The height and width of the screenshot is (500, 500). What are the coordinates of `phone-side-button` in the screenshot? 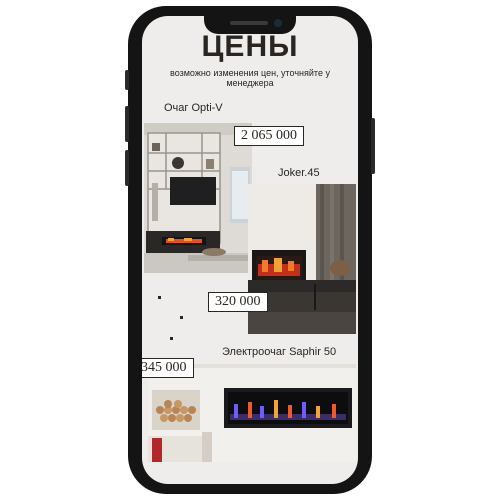 It's located at (127, 80).